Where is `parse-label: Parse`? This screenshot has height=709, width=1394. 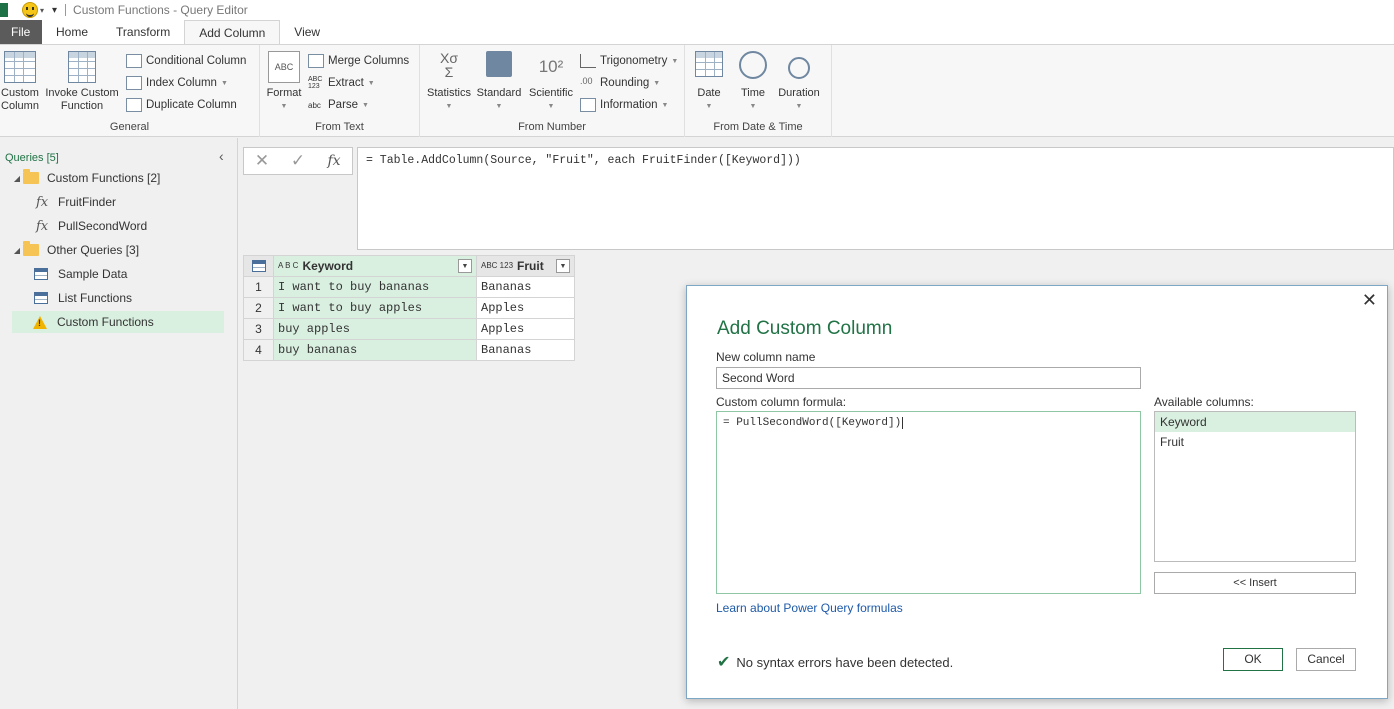 parse-label: Parse is located at coordinates (343, 105).